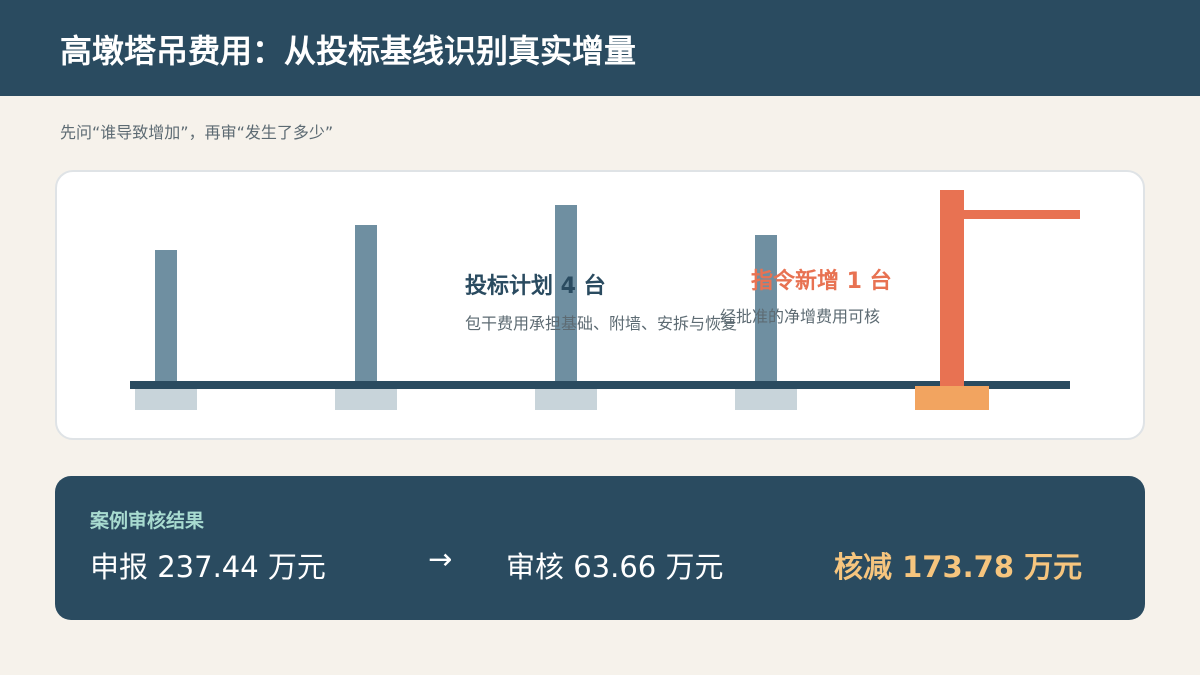 This screenshot has width=1200, height=675. I want to click on bid-plan-label: 投标计划 4 台, so click(535, 286).